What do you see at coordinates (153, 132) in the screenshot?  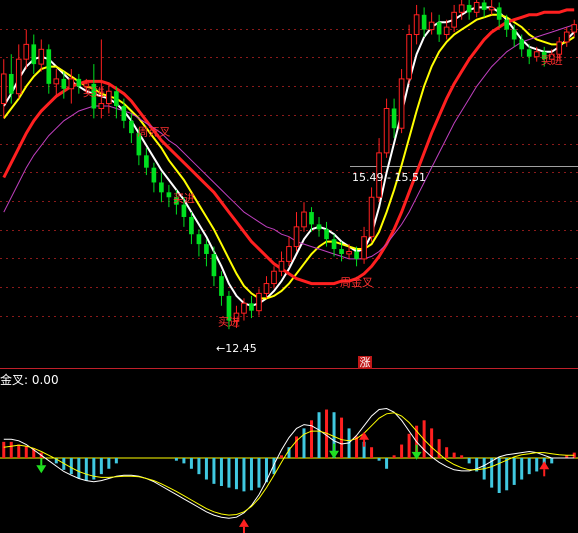 I see `annotation-week-death-cross: 周死叉` at bounding box center [153, 132].